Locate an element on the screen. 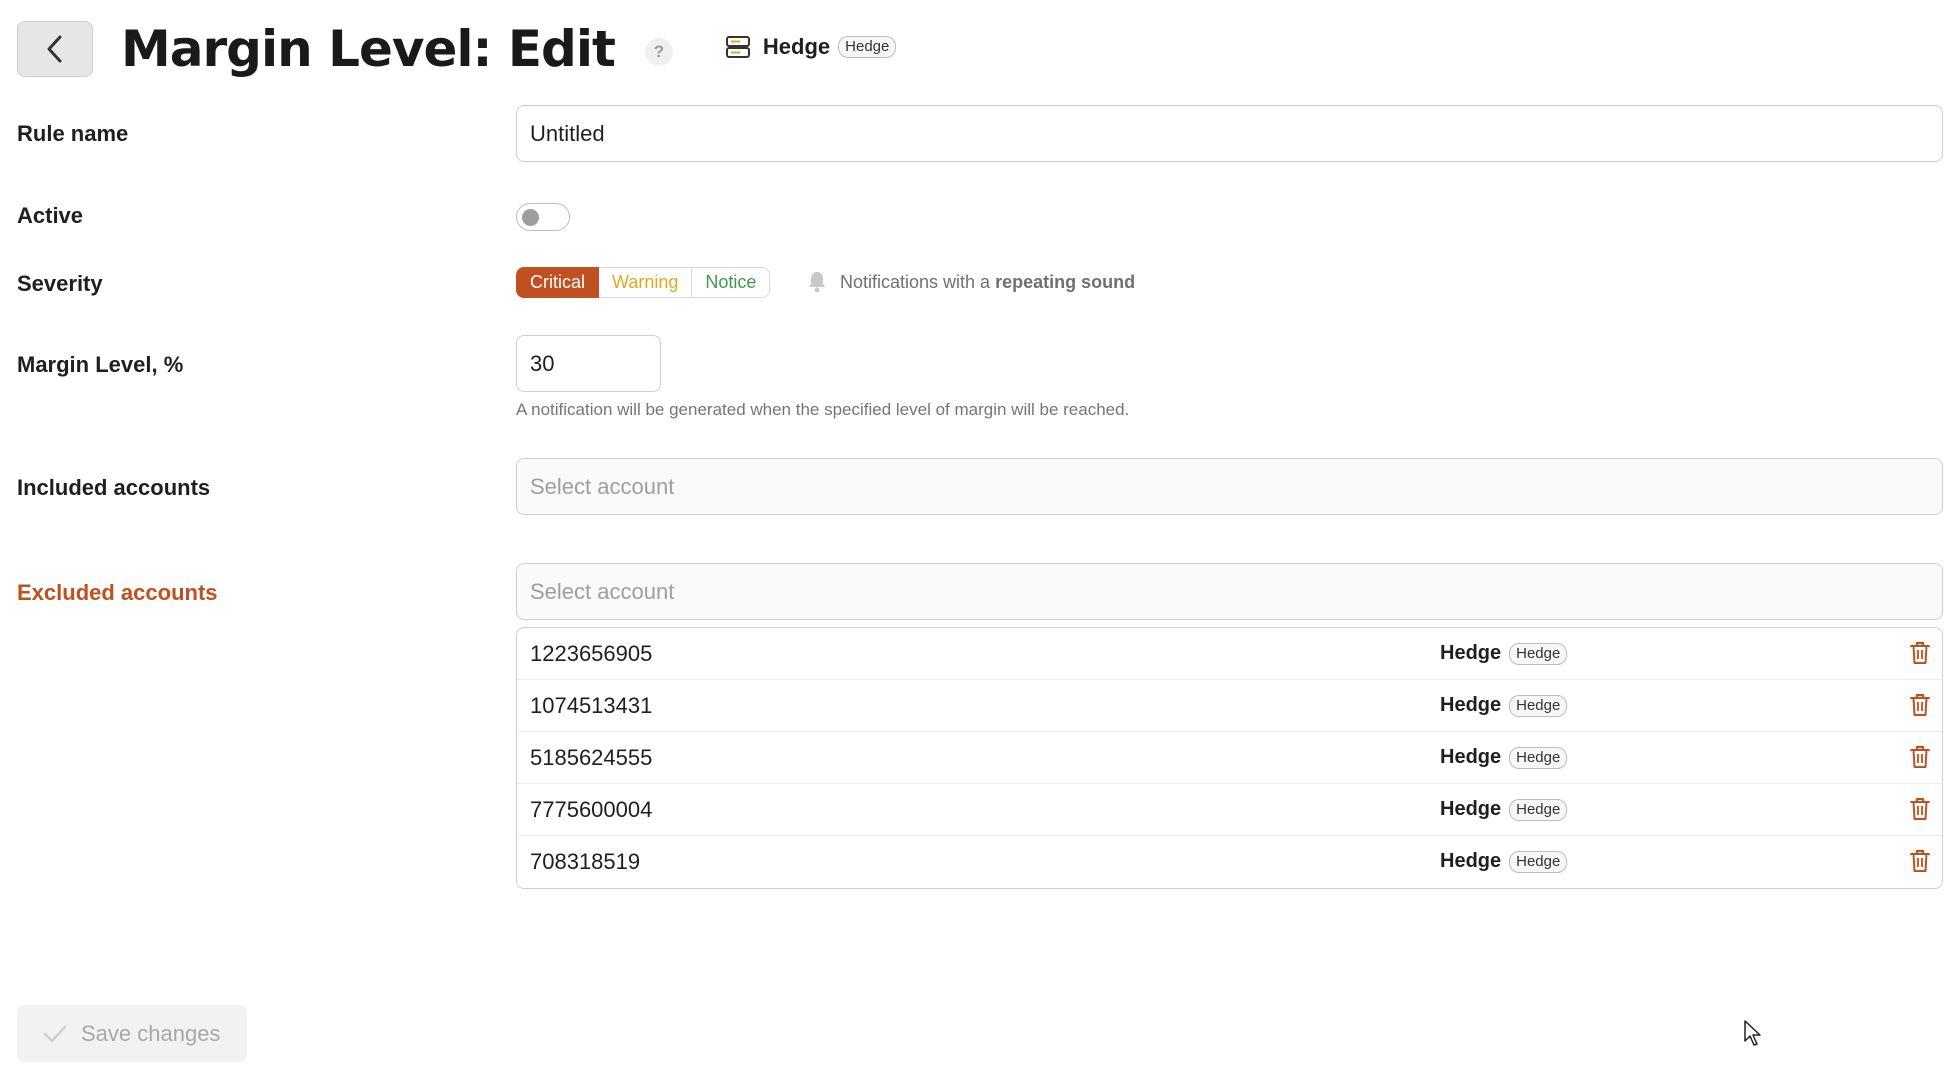  server-name: Hedge is located at coordinates (796, 46).